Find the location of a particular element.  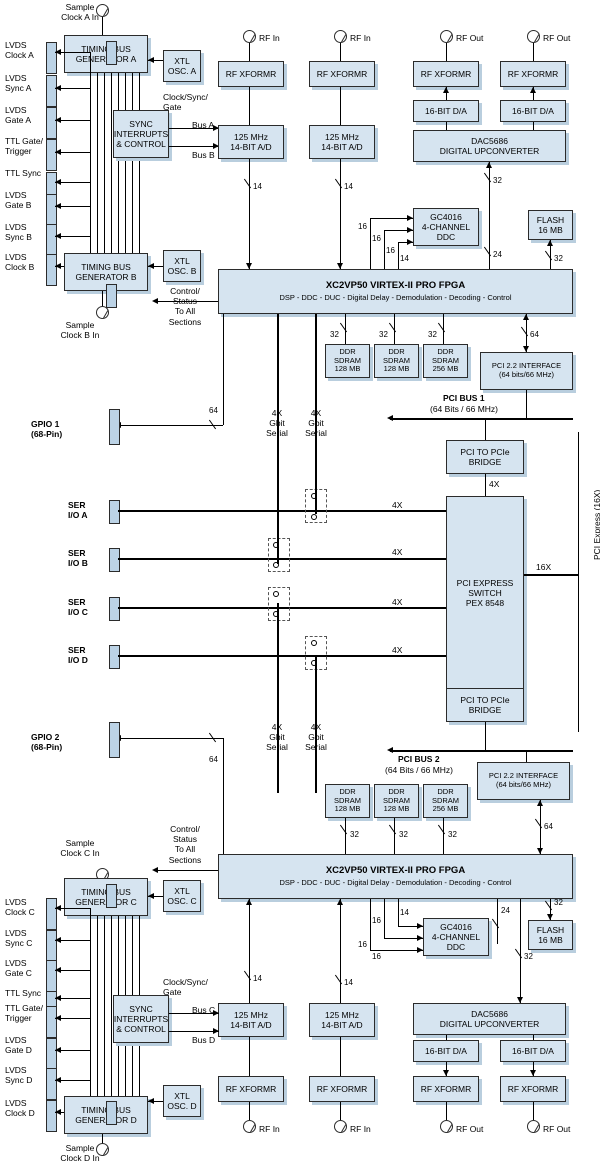

rf-out-1-connector is located at coordinates (446, 36).